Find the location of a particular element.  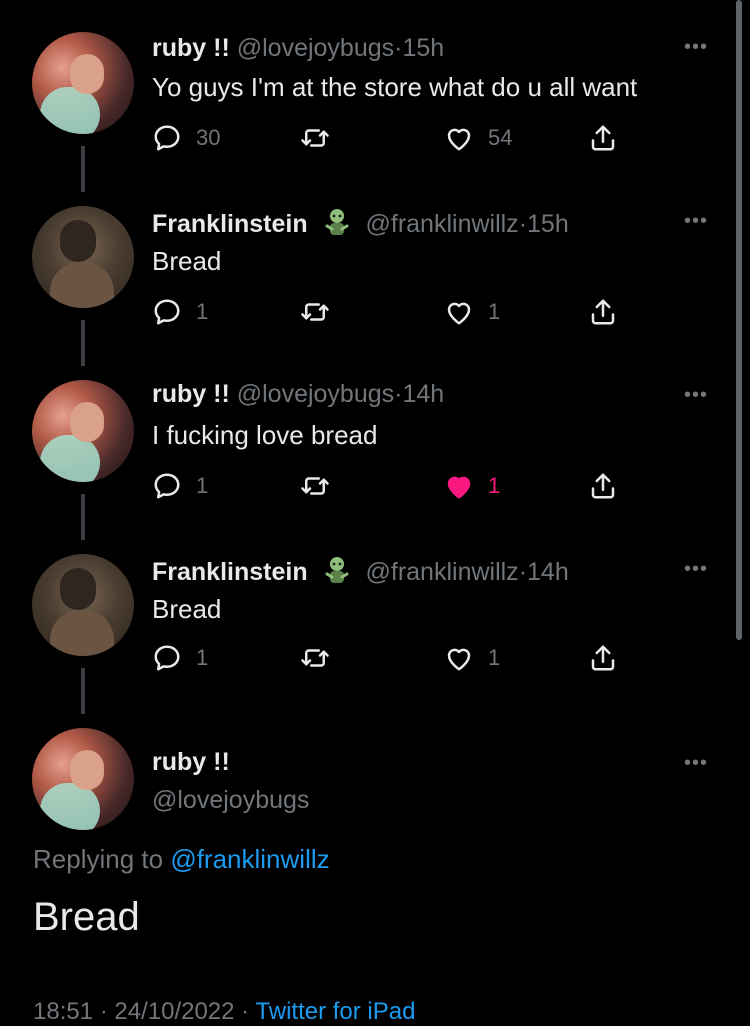

like-button: 54 is located at coordinates (478, 138).